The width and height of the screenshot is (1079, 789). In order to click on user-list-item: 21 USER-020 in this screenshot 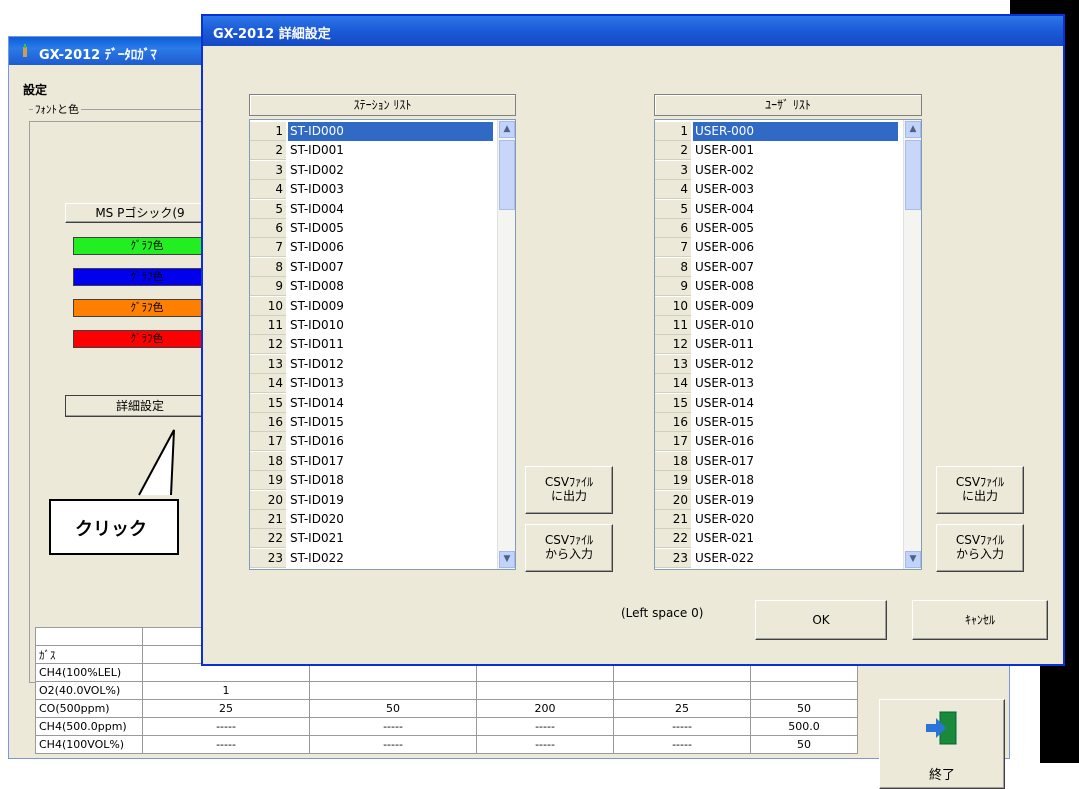, I will do `click(777, 519)`.